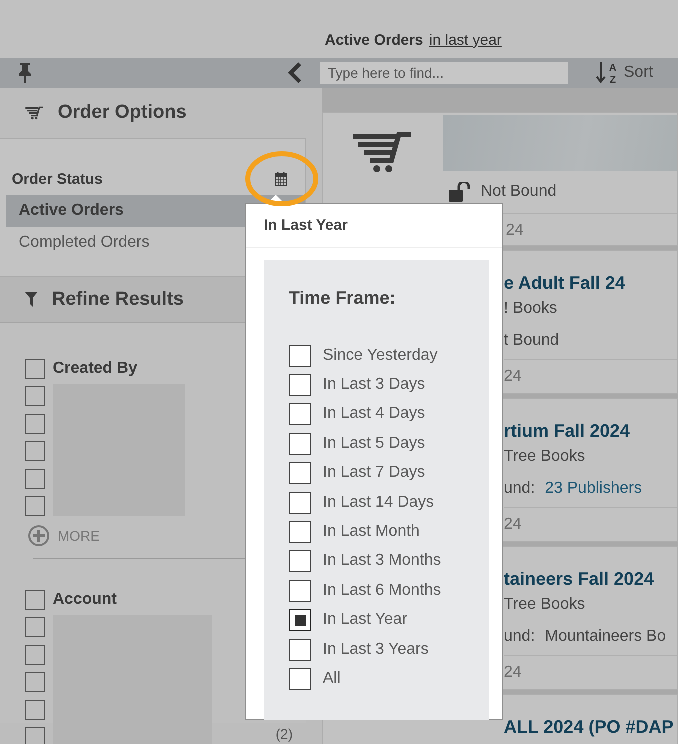  What do you see at coordinates (531, 309) in the screenshot?
I see `account-name: ! Books` at bounding box center [531, 309].